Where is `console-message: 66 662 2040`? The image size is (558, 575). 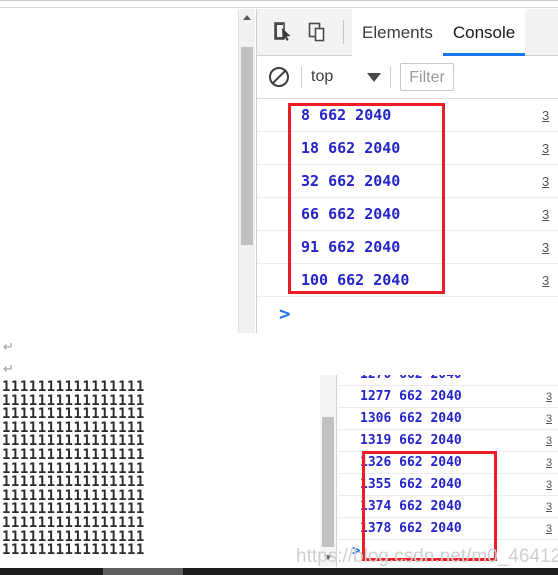 console-message: 66 662 2040 is located at coordinates (351, 214).